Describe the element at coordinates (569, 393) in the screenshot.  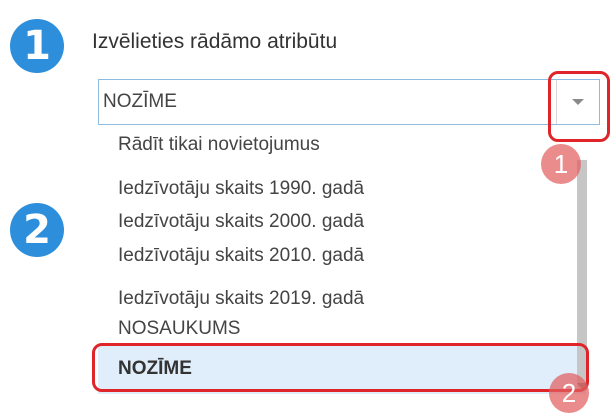
I see `annotation-marker-2: 2` at that location.